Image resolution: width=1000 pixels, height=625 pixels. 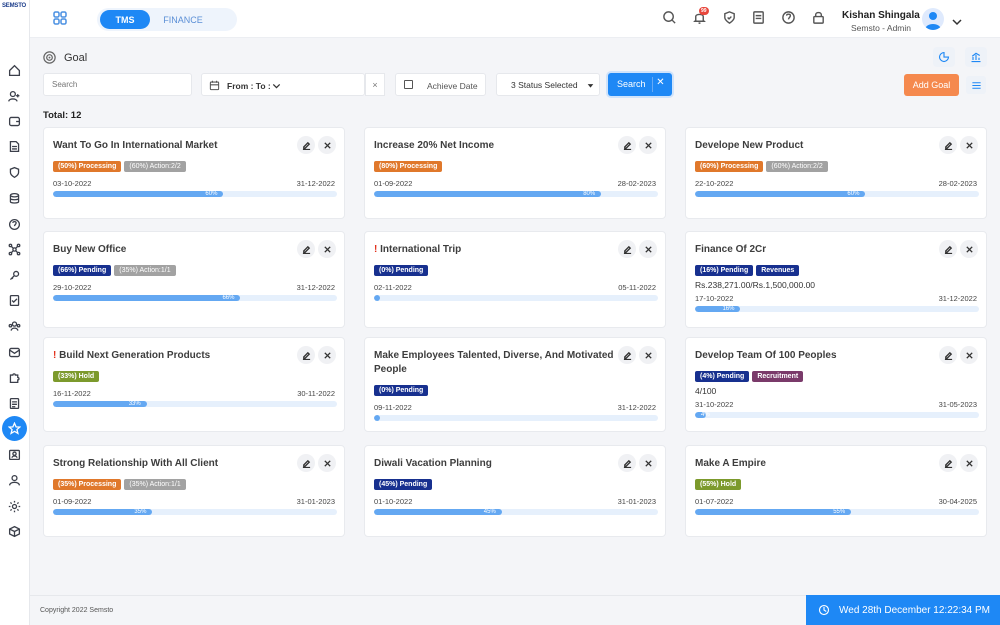 I want to click on goal-title: Want To Go In International Market, so click(x=173, y=146).